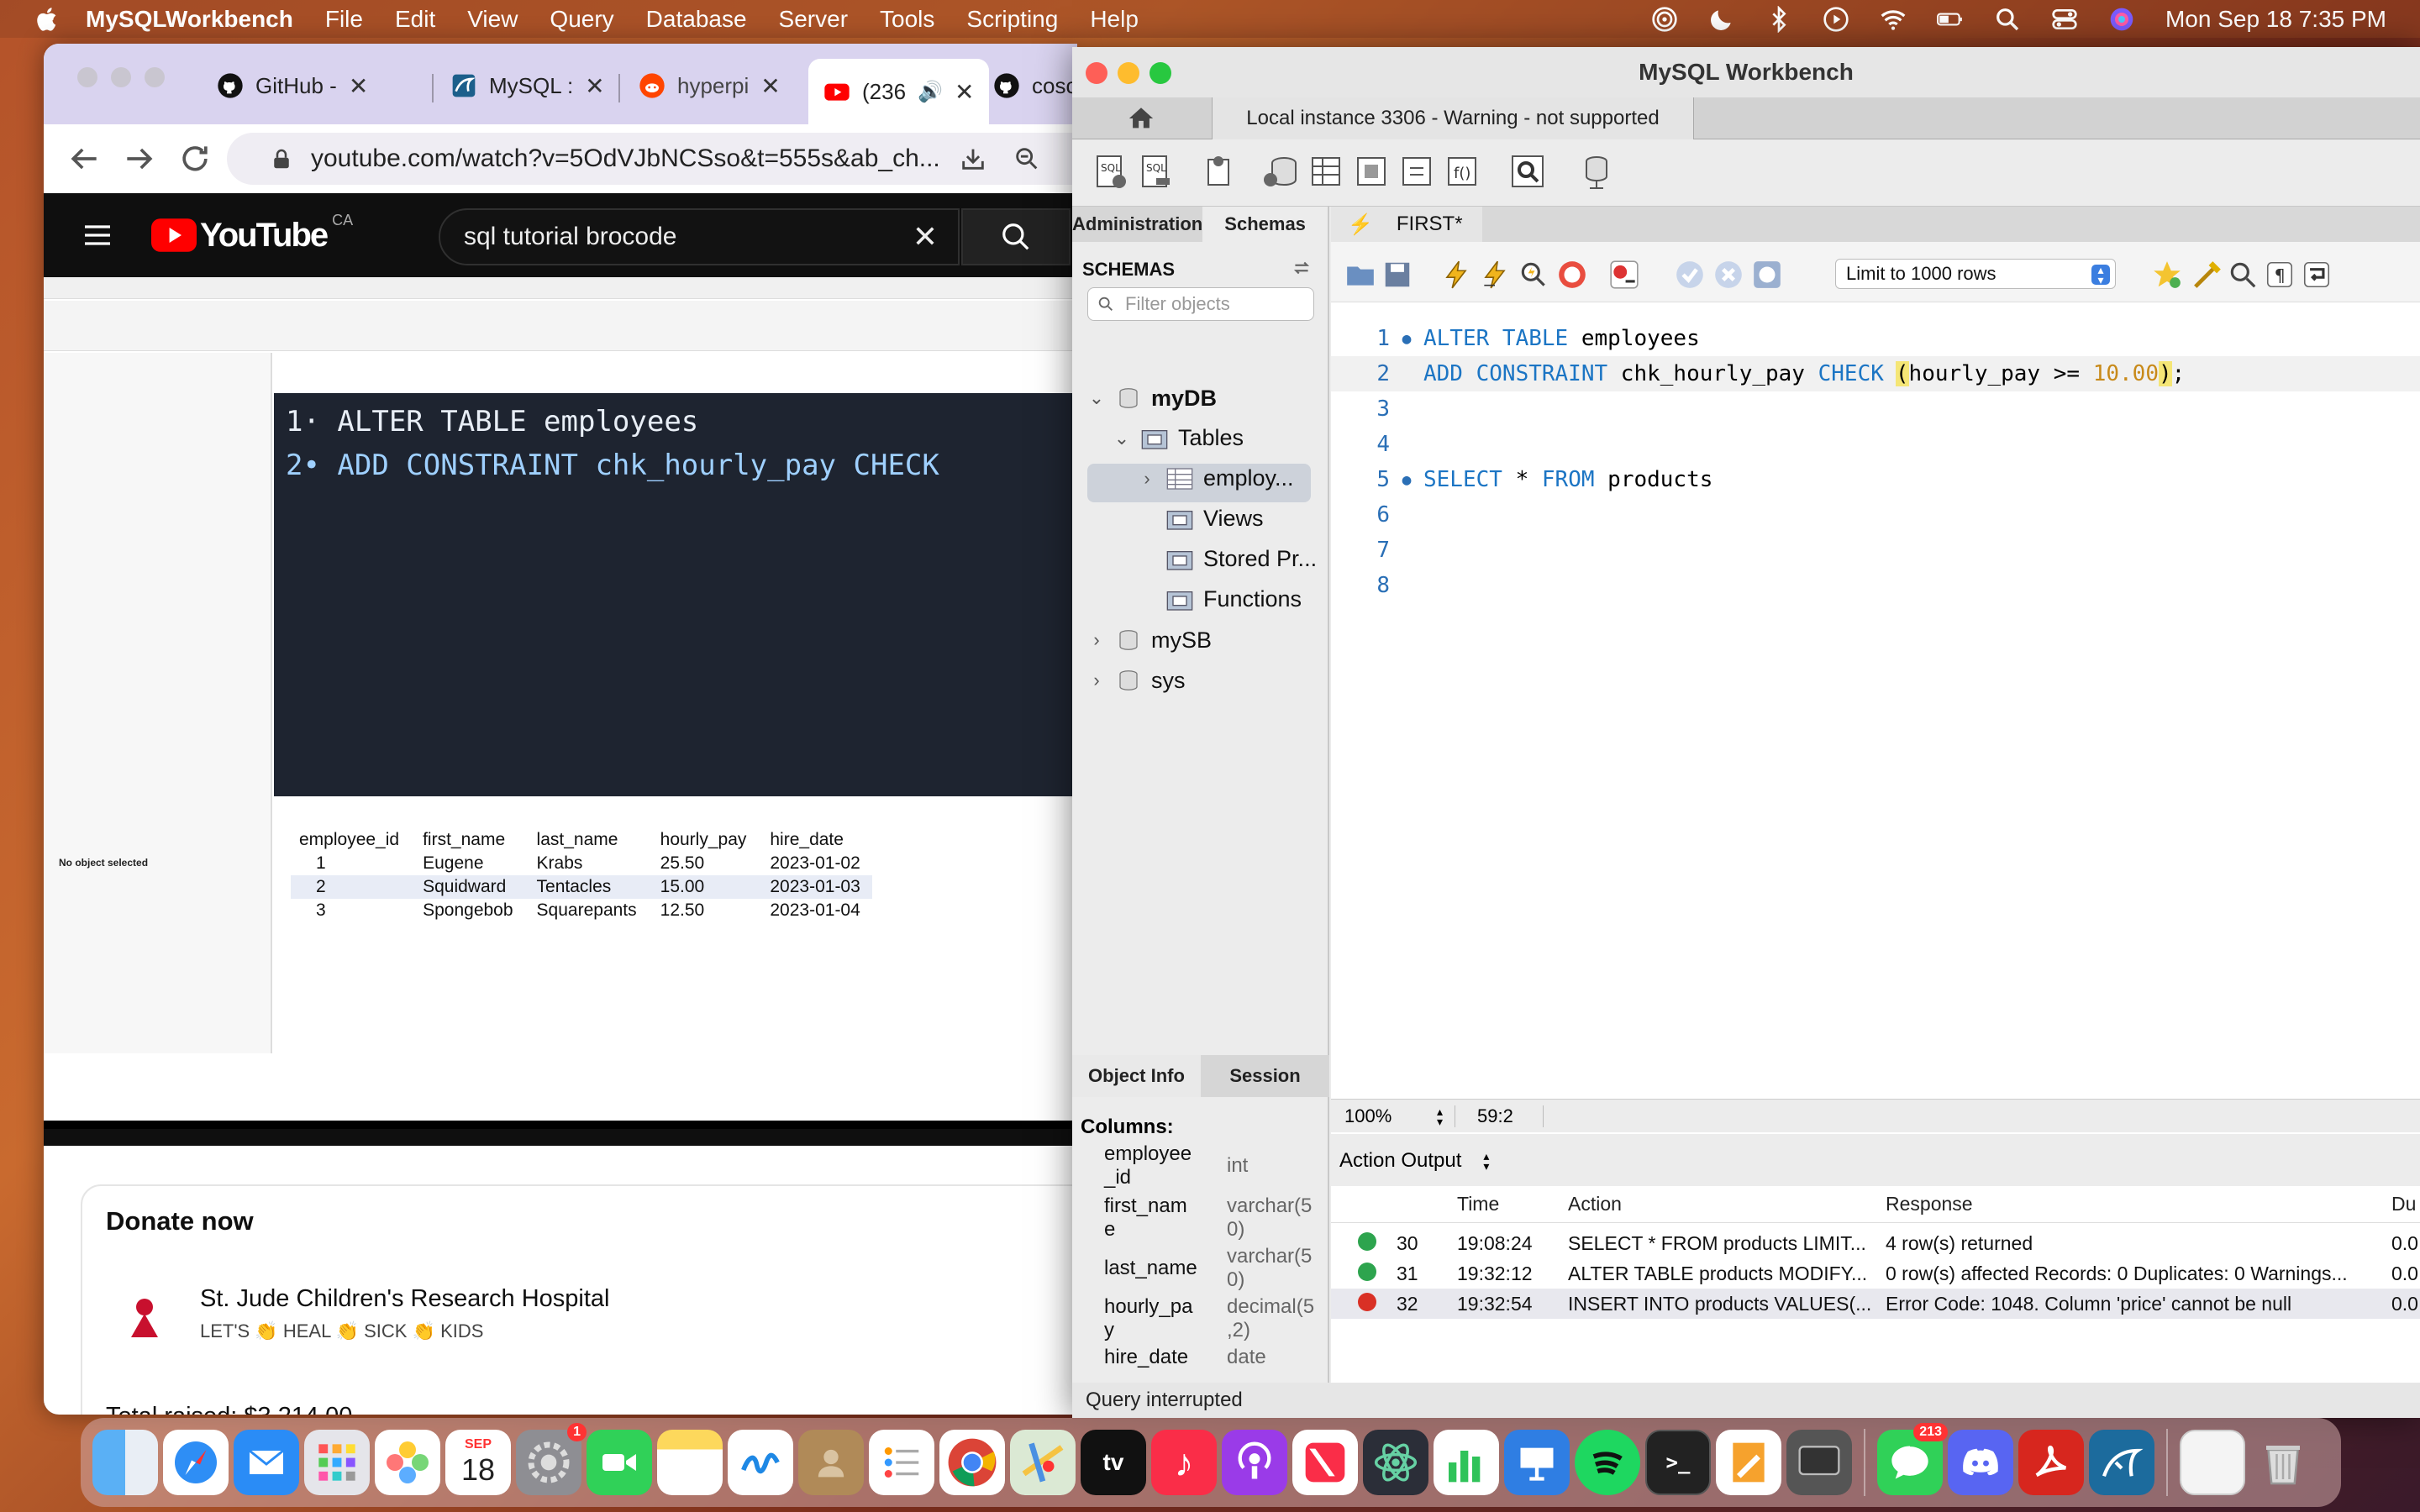 Image resolution: width=2420 pixels, height=1512 pixels. Describe the element at coordinates (1137, 224) in the screenshot. I see `tab-administration: Administration` at that location.